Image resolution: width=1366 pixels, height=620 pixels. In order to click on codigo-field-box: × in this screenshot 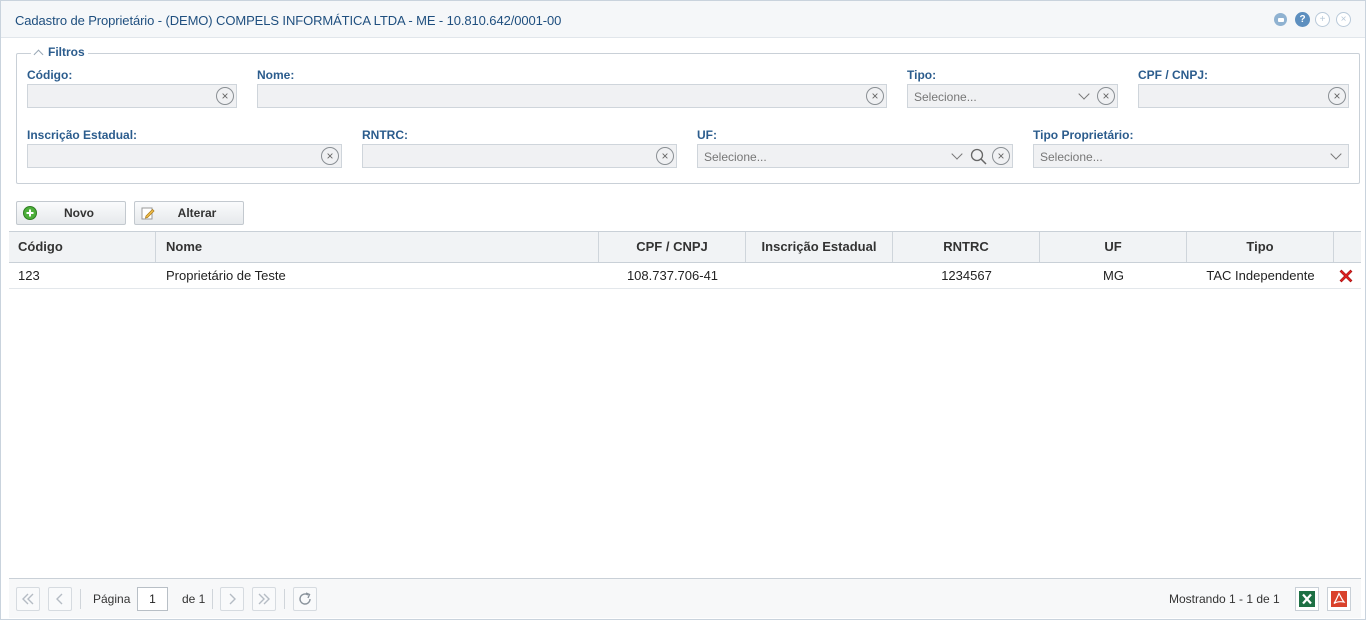, I will do `click(132, 96)`.